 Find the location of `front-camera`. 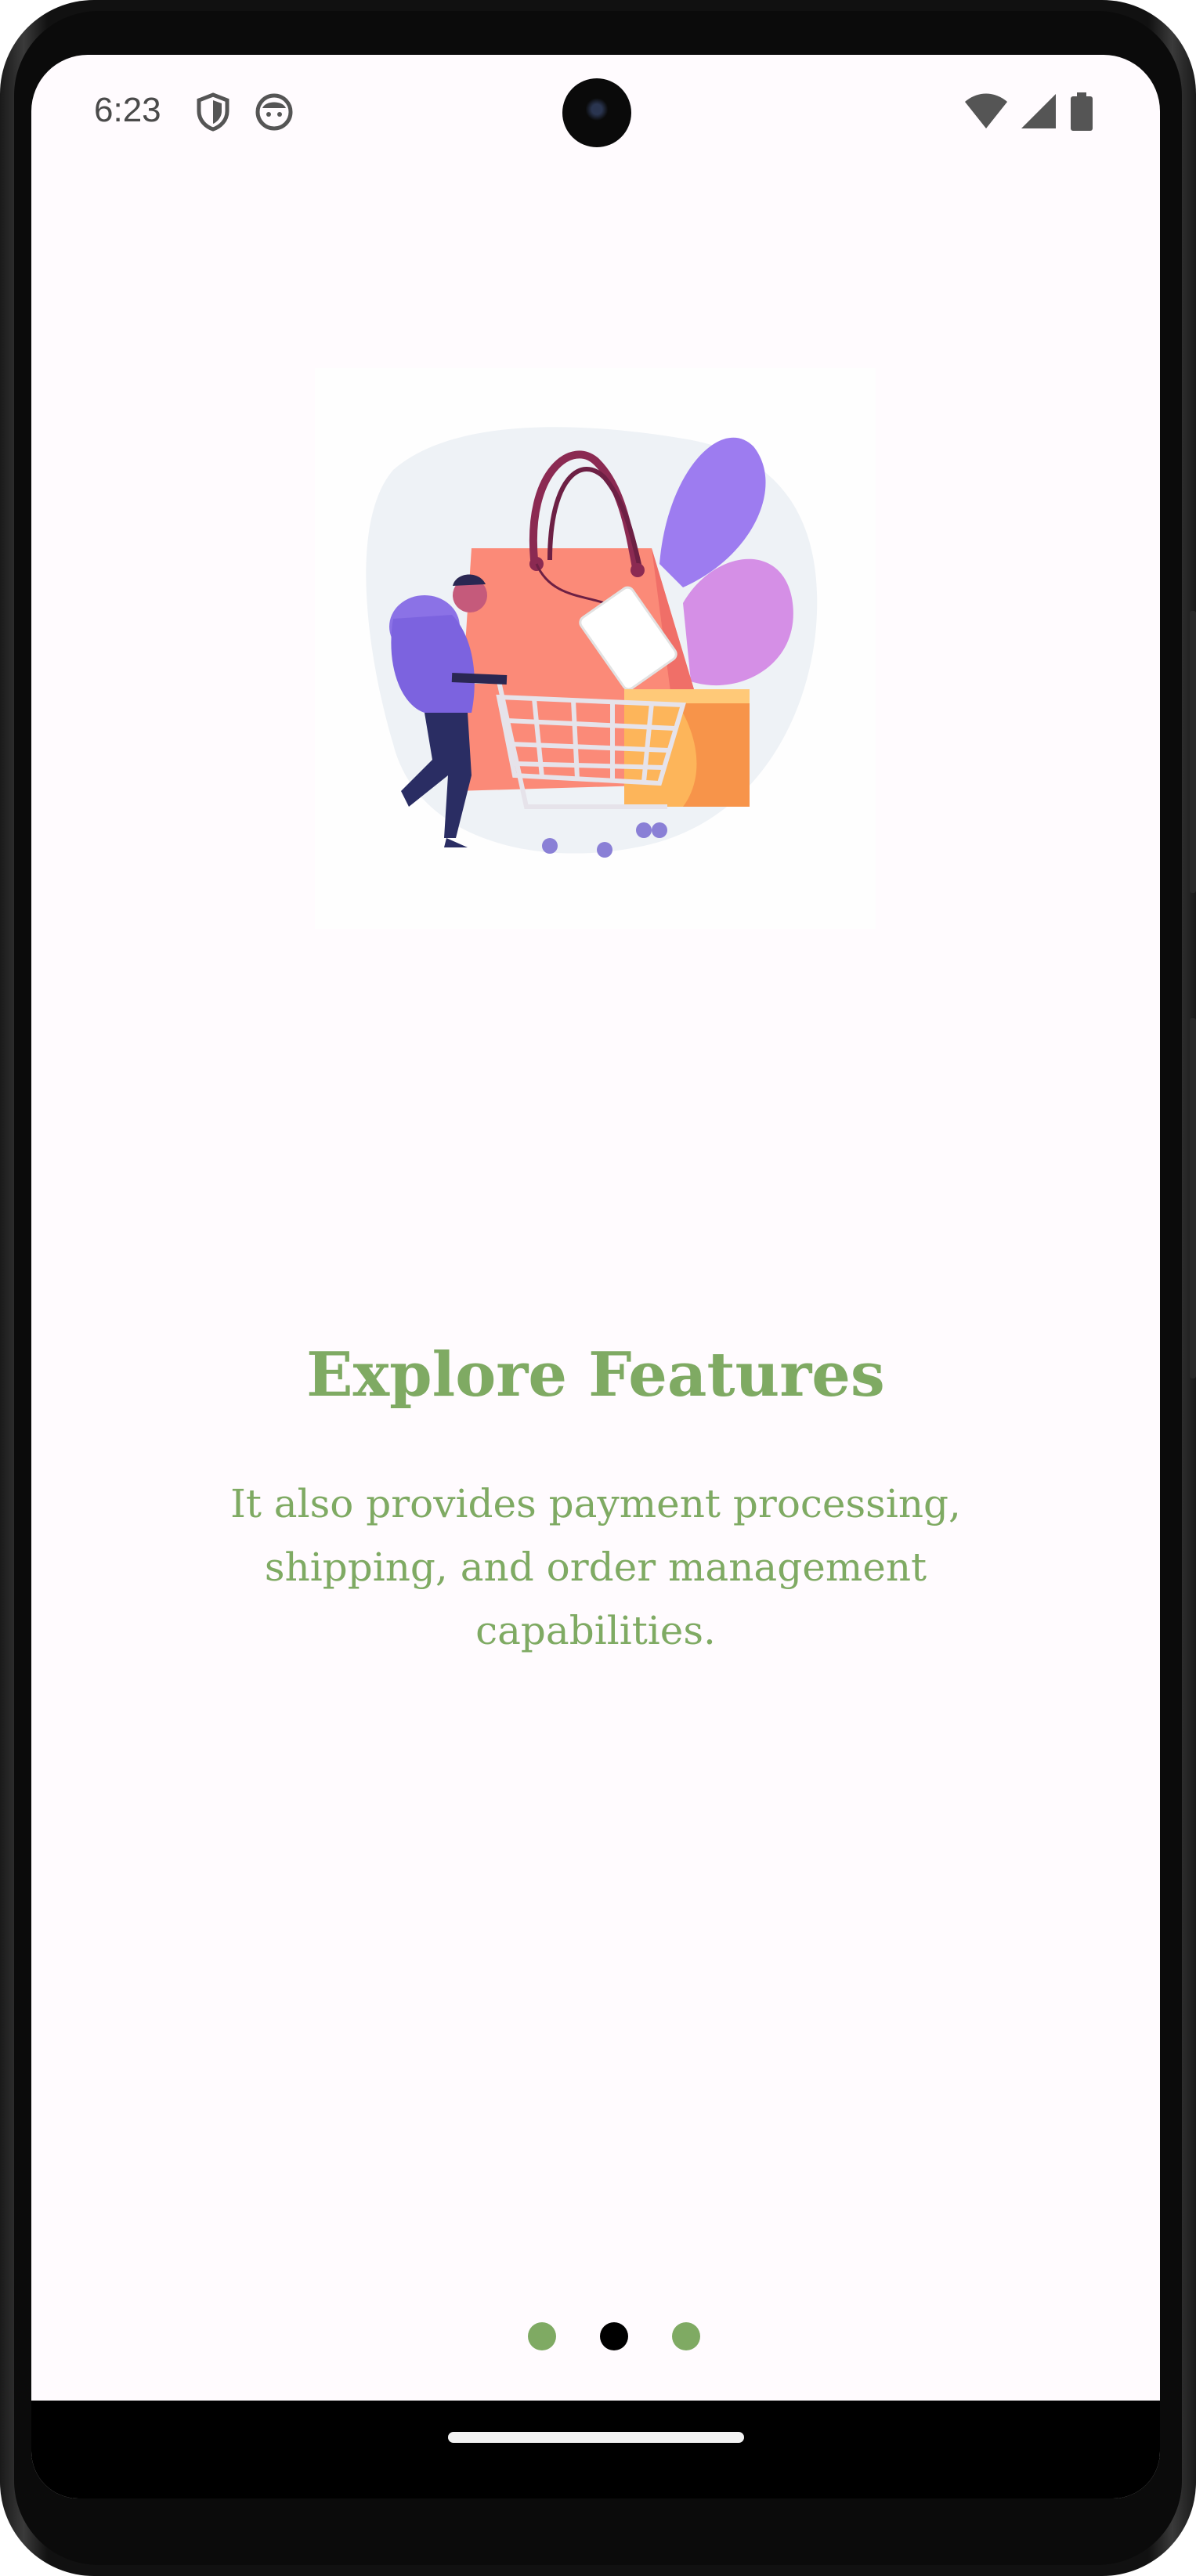

front-camera is located at coordinates (596, 112).